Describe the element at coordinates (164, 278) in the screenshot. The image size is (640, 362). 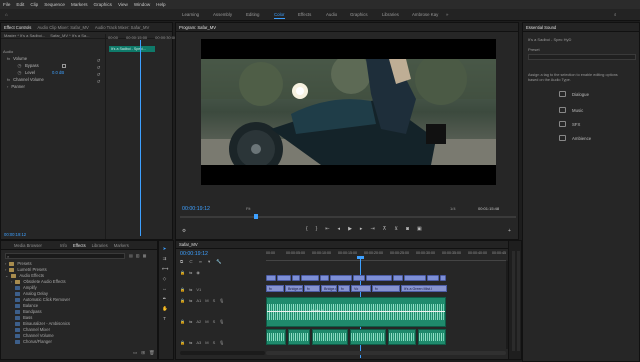
I see `razor-tool-icon: ◇` at that location.